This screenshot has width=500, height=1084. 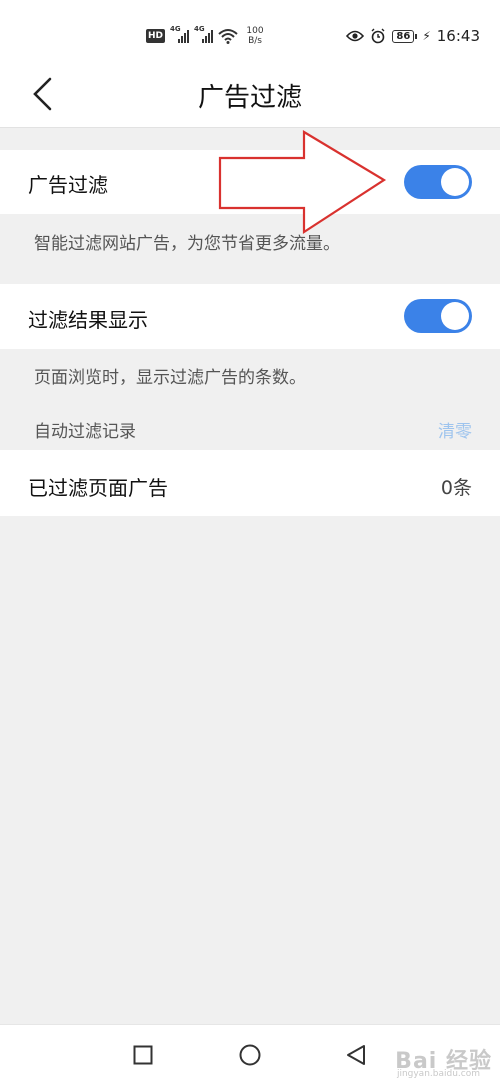 I want to click on app-header: 广告过滤, so click(x=250, y=94).